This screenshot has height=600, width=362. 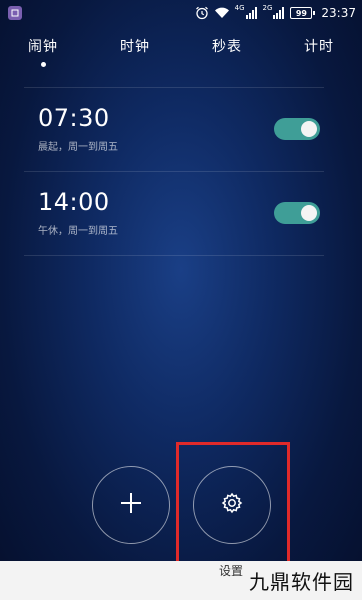 I want to click on tab-alarm: 闹钟, so click(x=43, y=46).